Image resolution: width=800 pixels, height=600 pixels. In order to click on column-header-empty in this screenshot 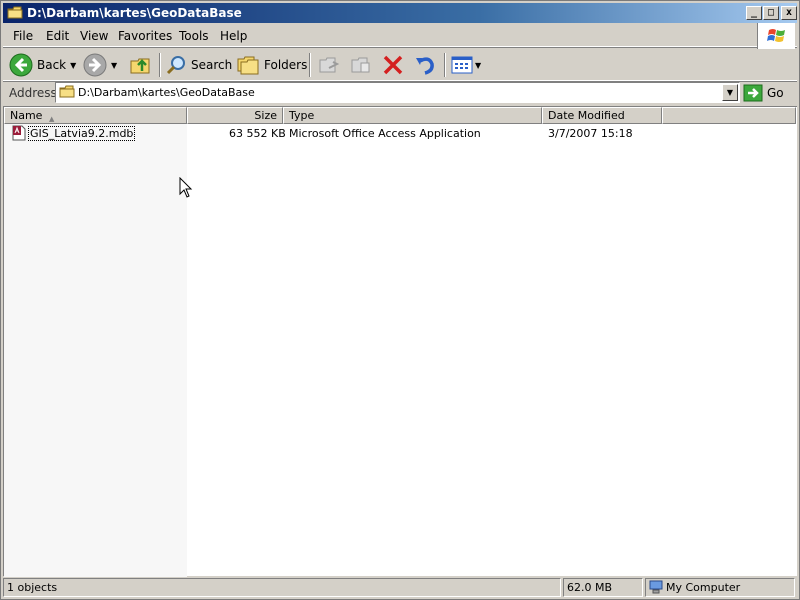, I will do `click(729, 115)`.